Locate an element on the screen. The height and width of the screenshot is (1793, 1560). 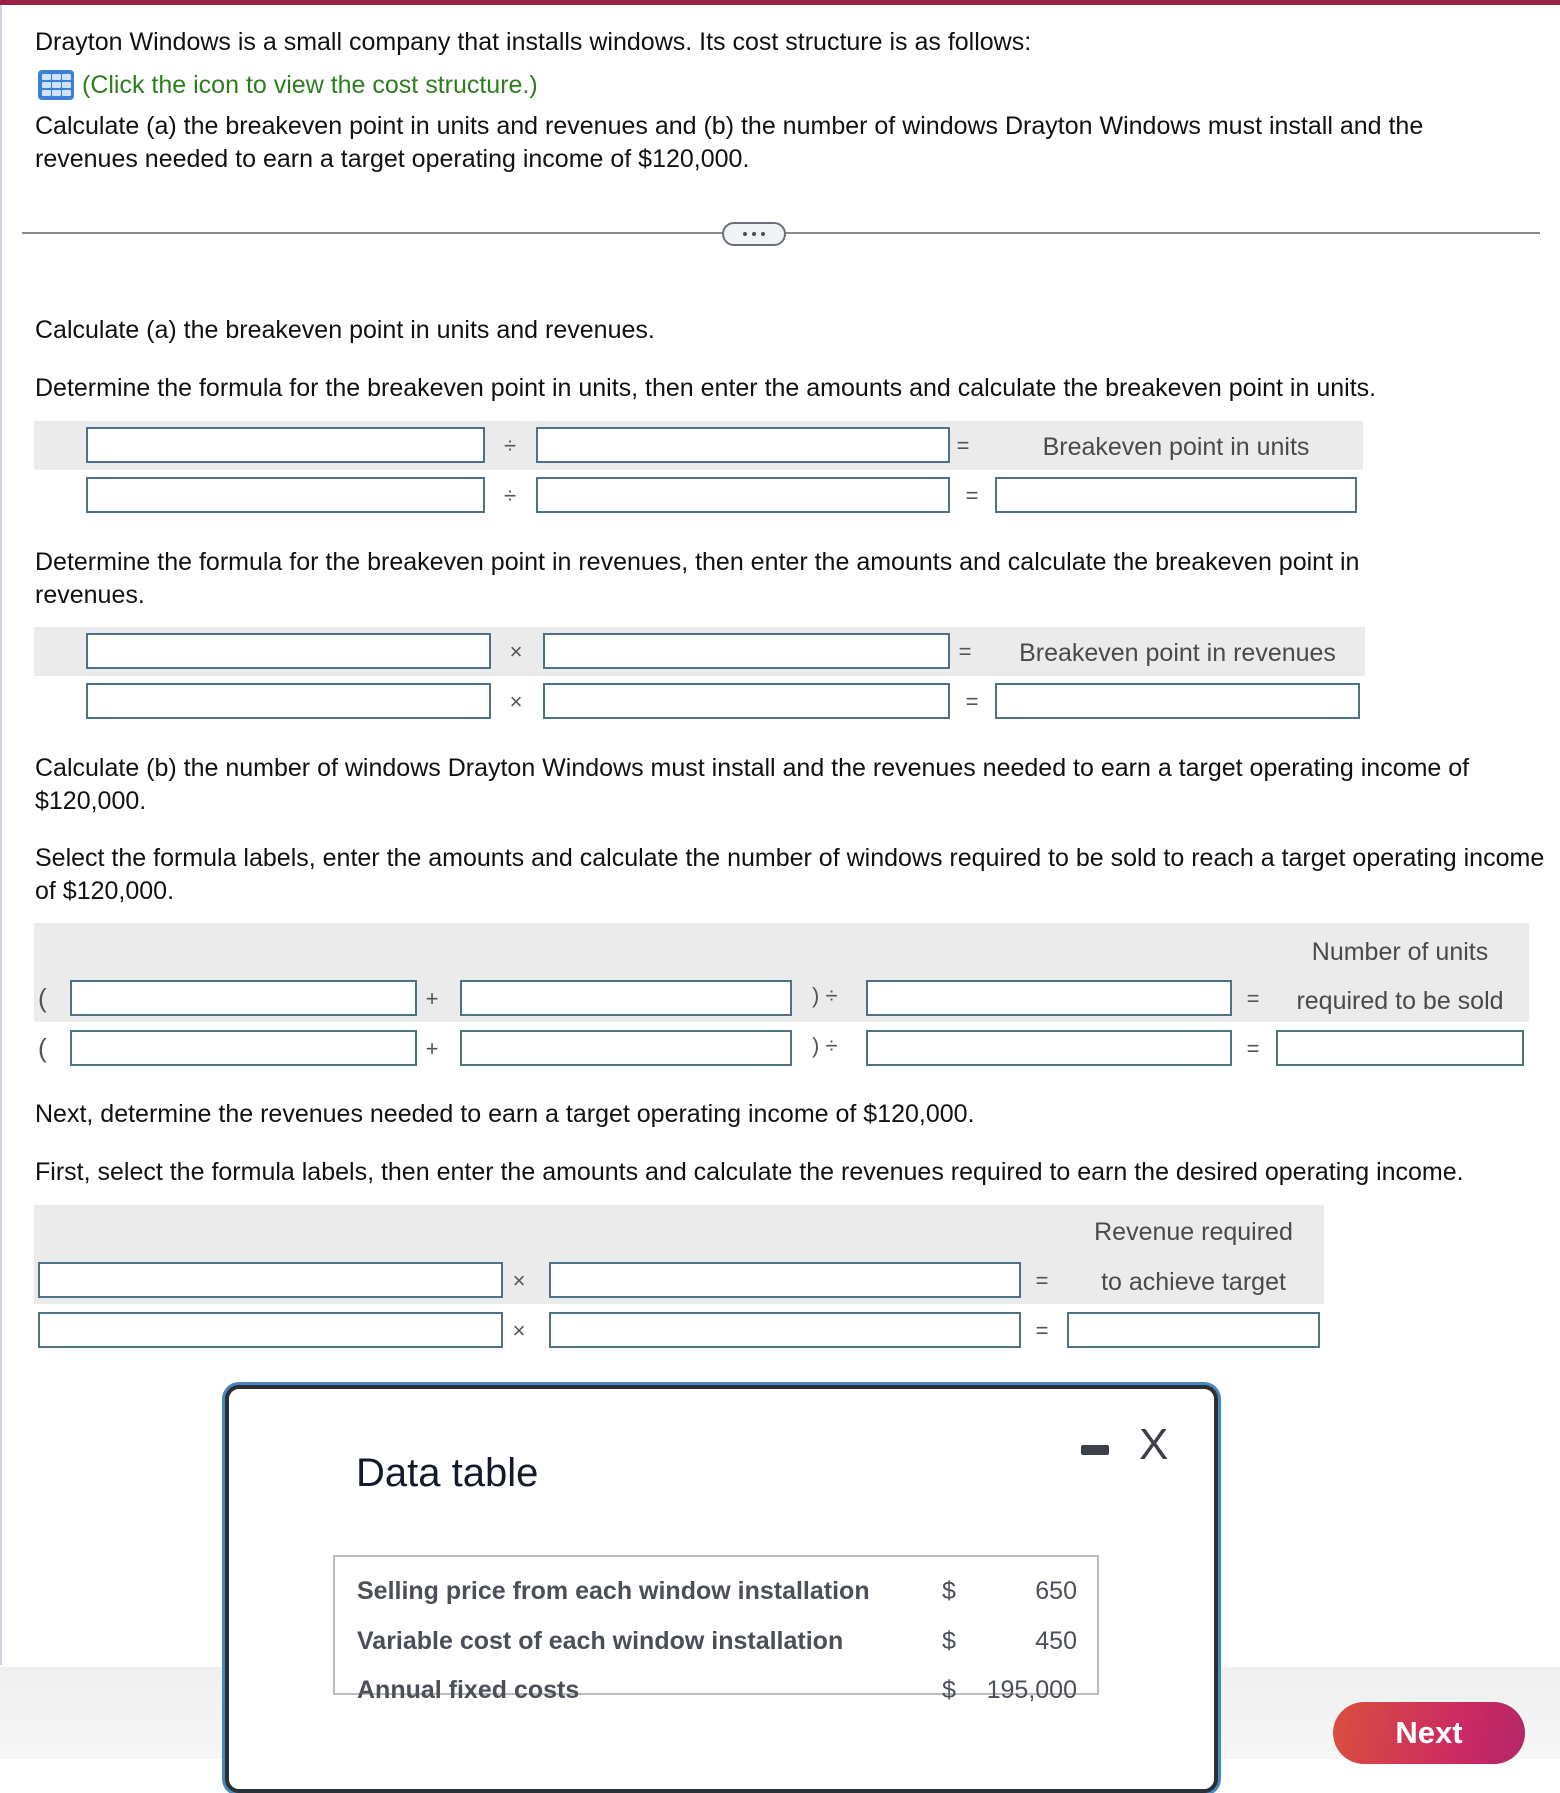
be-rev-label-1-input is located at coordinates (288, 651).